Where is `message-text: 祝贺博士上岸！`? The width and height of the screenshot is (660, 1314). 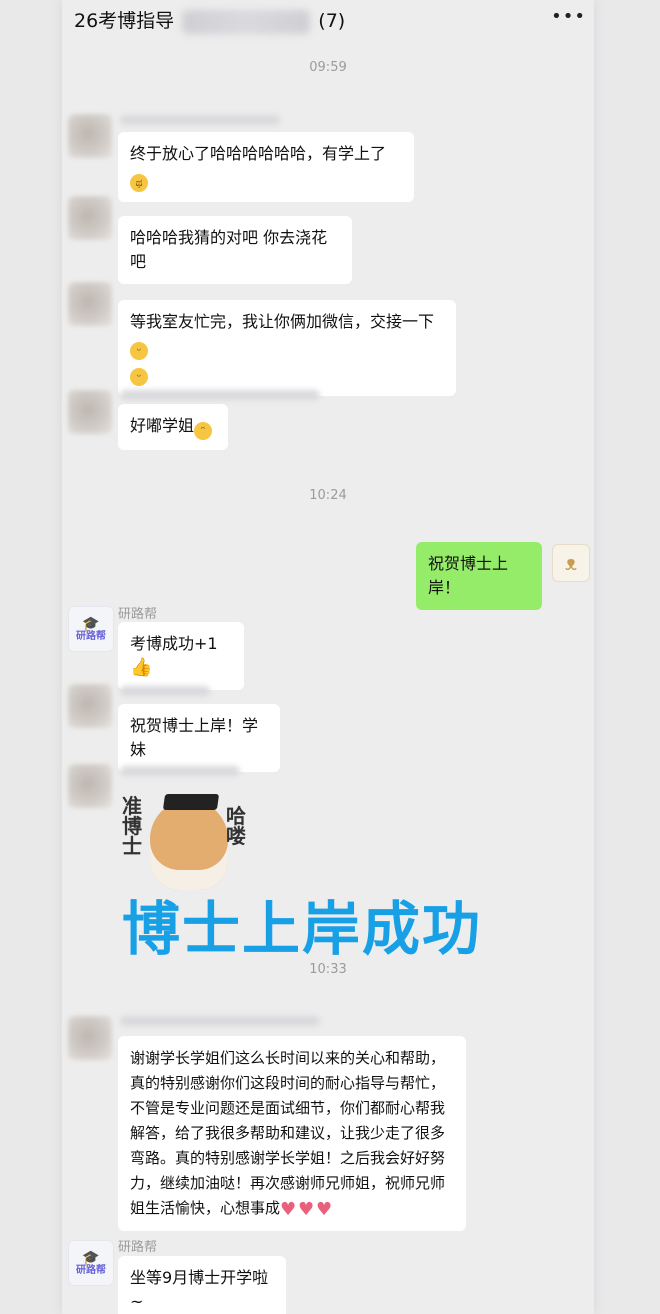 message-text: 祝贺博士上岸！ is located at coordinates (468, 575).